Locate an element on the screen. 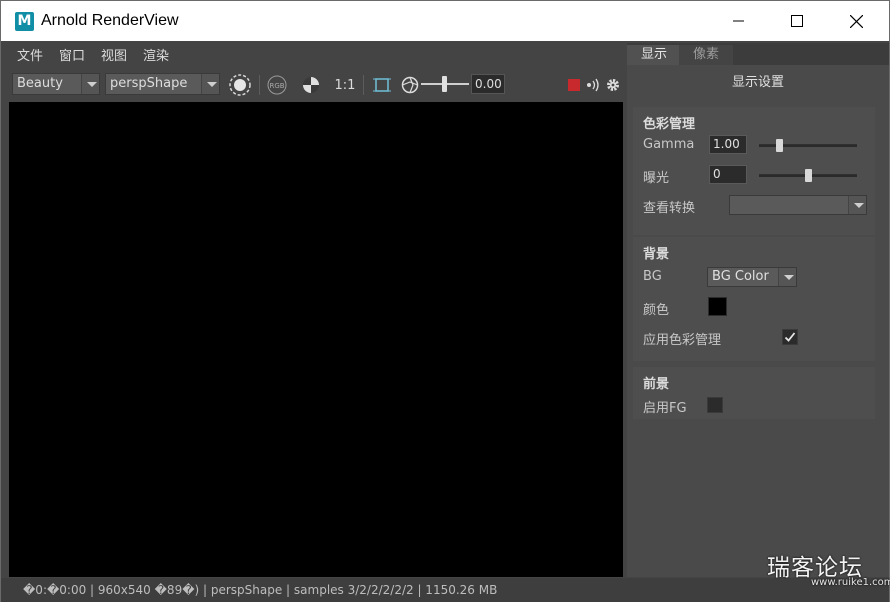 The width and height of the screenshot is (890, 602). menu-view: 视图 is located at coordinates (114, 54).